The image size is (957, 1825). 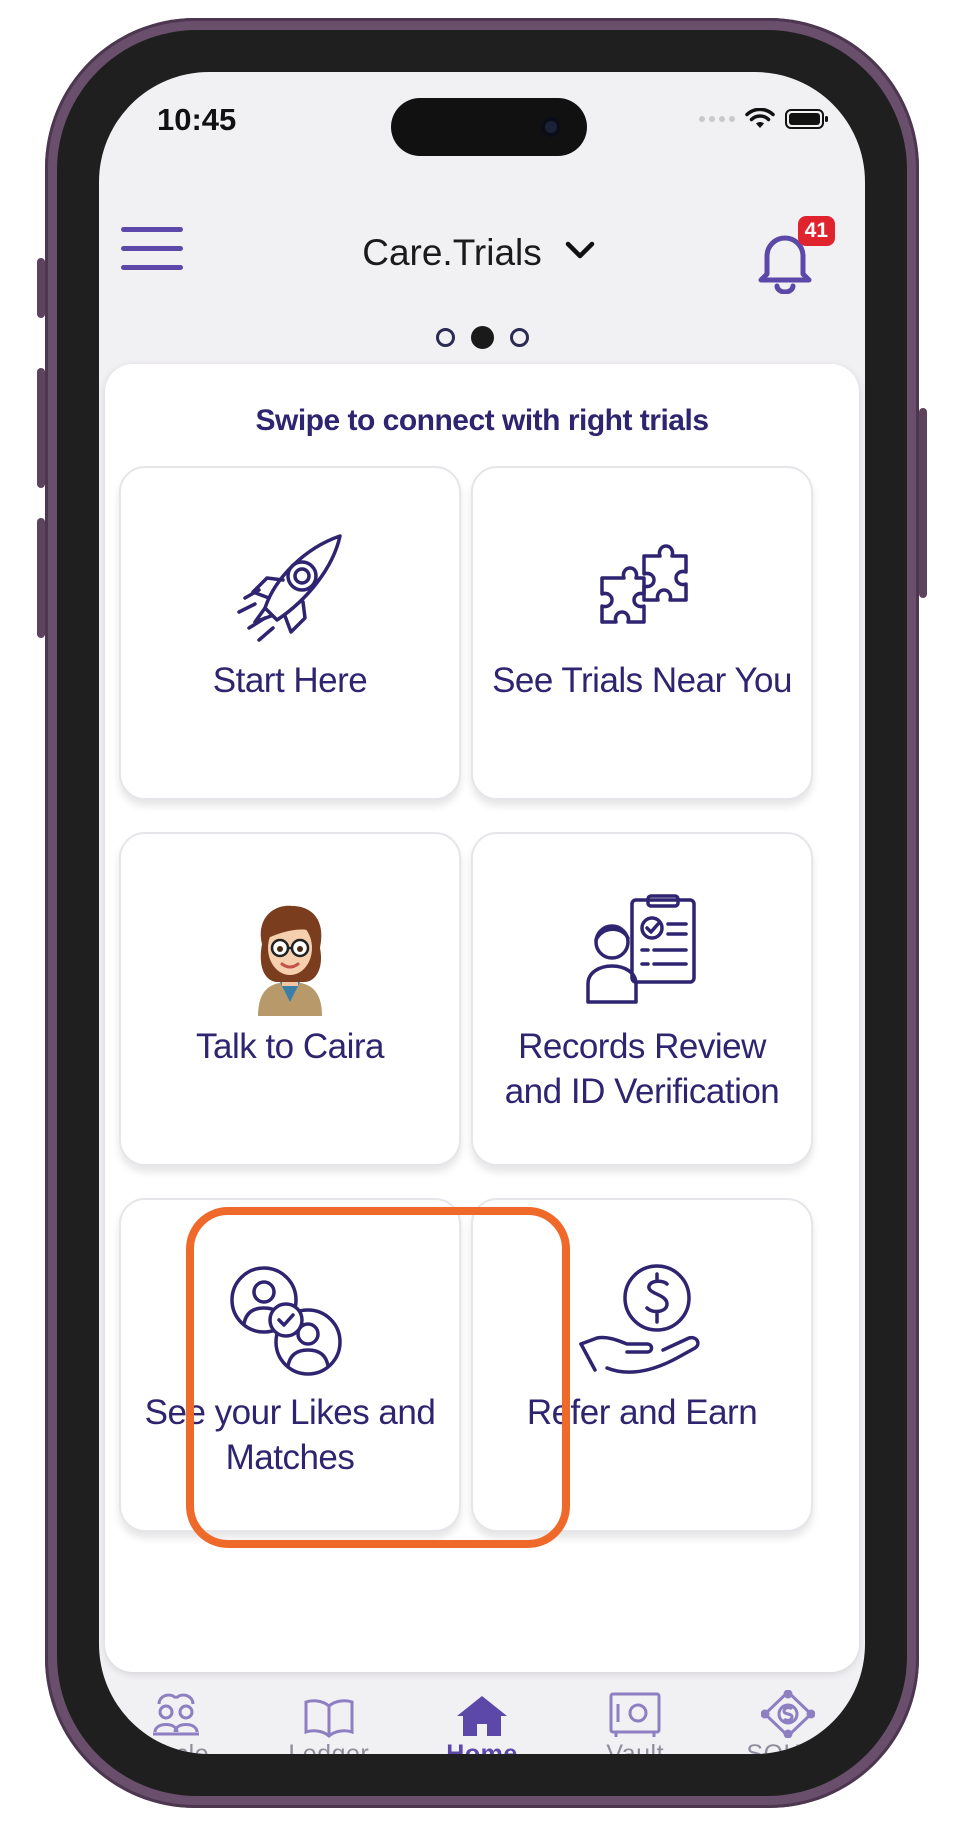 What do you see at coordinates (642, 1046) in the screenshot?
I see `records-review-label-line1: Records Review` at bounding box center [642, 1046].